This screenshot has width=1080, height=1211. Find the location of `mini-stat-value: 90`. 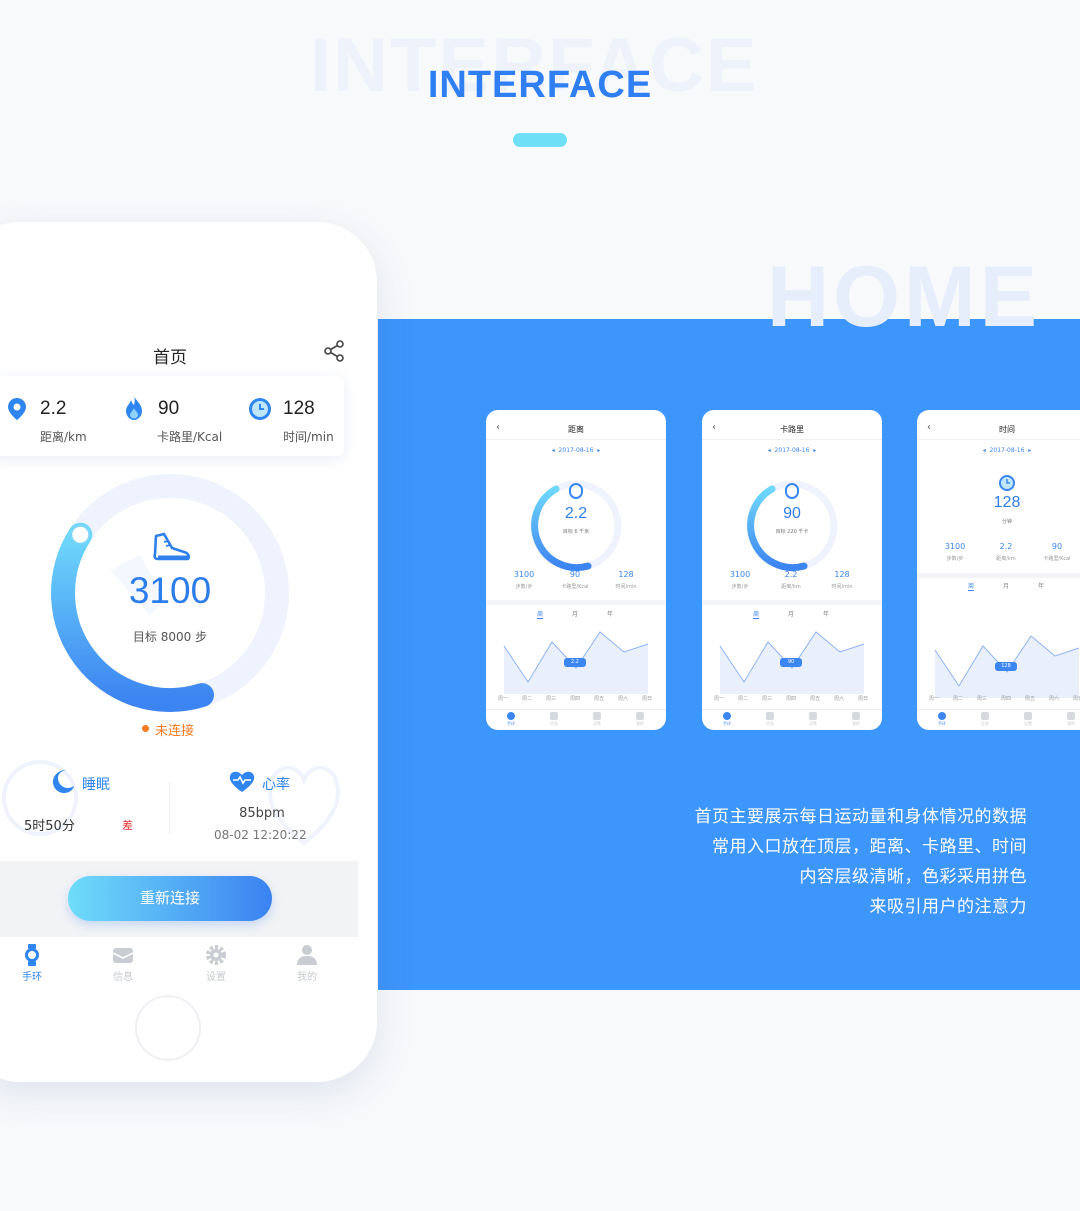

mini-stat-value: 90 is located at coordinates (1057, 546).